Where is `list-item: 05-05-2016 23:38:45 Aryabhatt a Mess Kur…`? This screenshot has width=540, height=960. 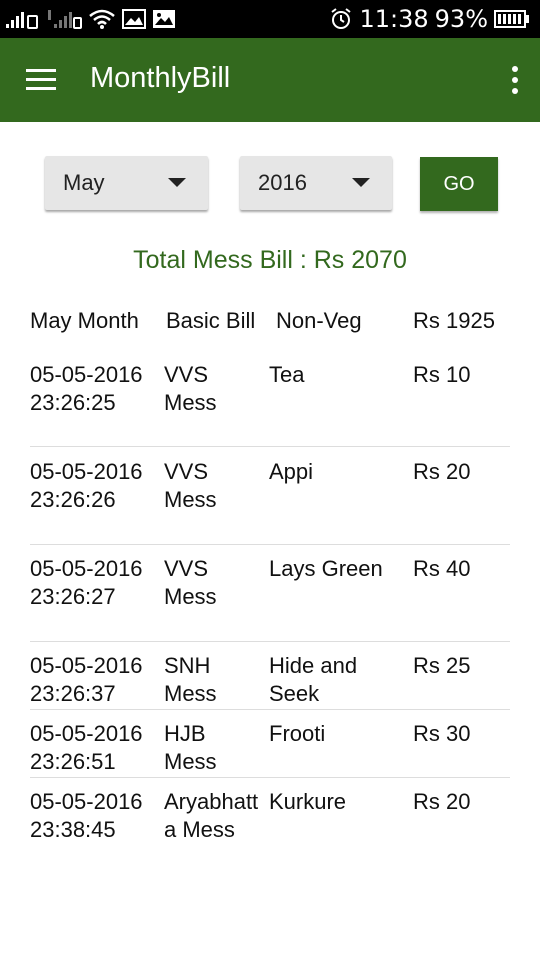 list-item: 05-05-2016 23:38:45 Aryabhatt a Mess Kur… is located at coordinates (270, 818).